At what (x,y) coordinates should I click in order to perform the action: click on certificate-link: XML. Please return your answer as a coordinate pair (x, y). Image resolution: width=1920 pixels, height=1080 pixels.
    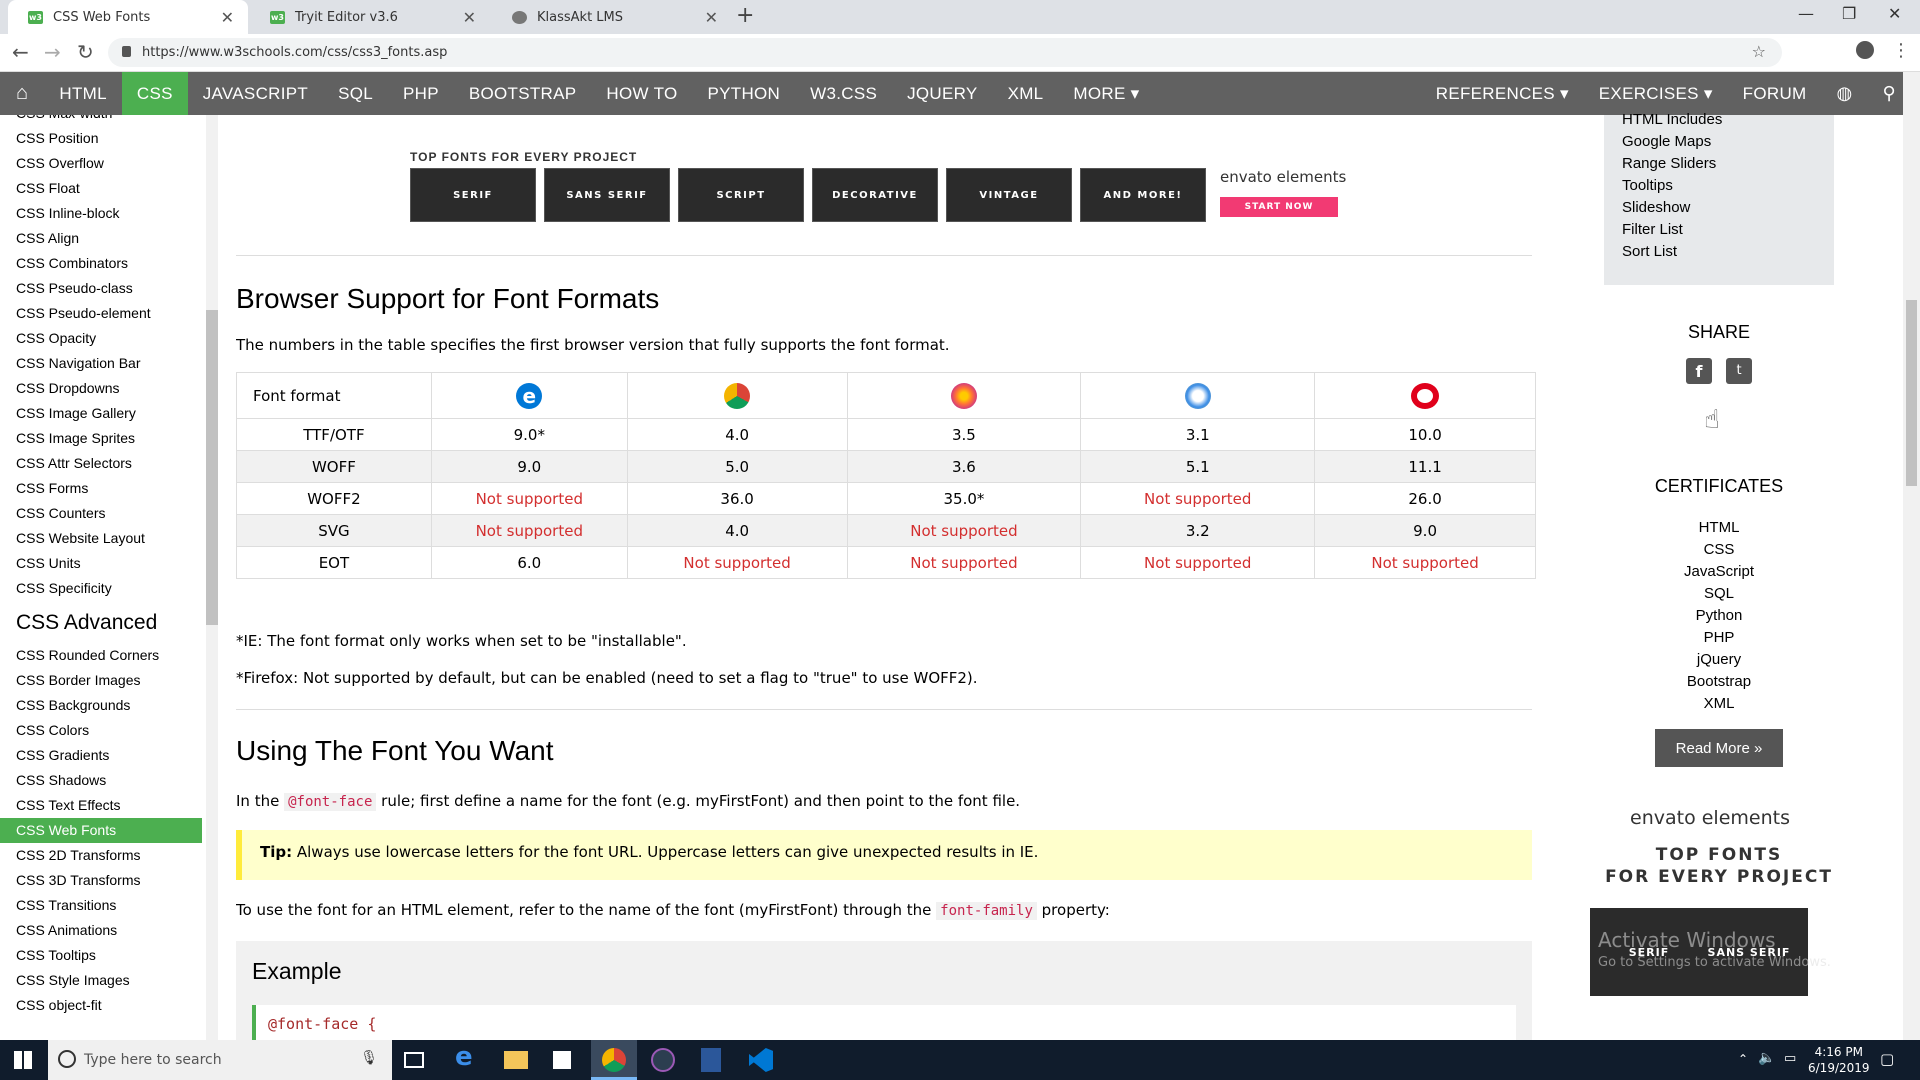
    Looking at the image, I should click on (1719, 704).